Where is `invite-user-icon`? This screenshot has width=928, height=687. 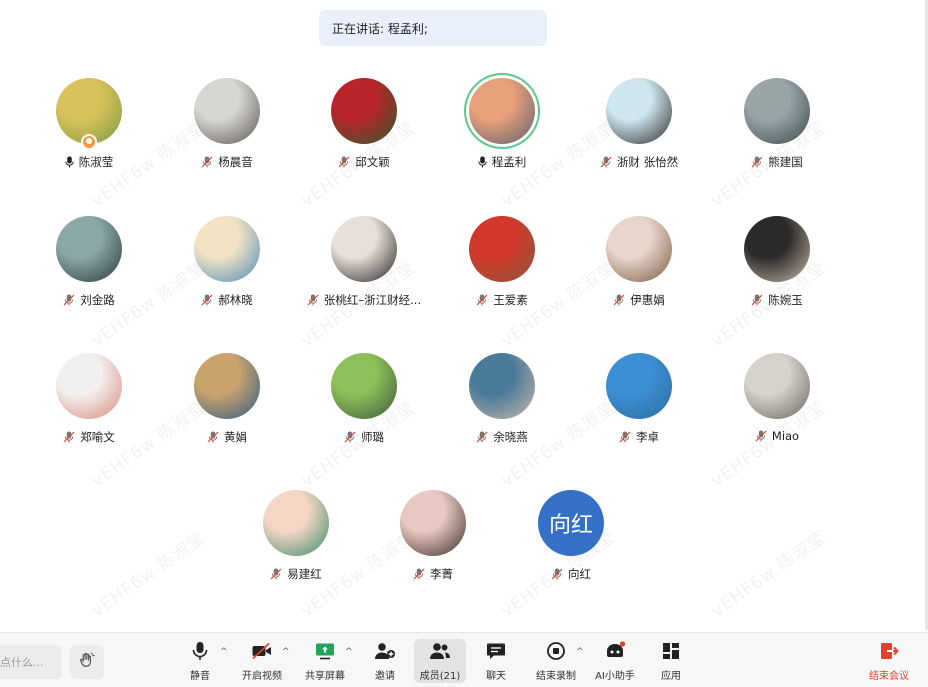 invite-user-icon is located at coordinates (385, 651).